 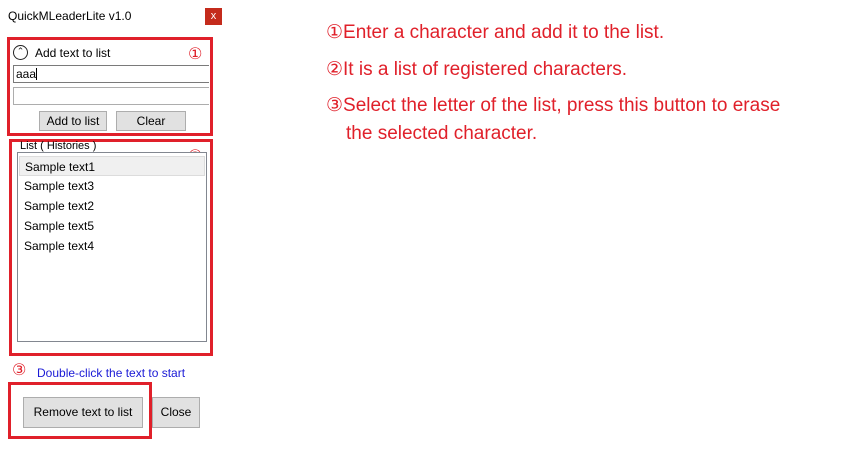 What do you see at coordinates (19, 369) in the screenshot?
I see `annotation-marker-3: ③` at bounding box center [19, 369].